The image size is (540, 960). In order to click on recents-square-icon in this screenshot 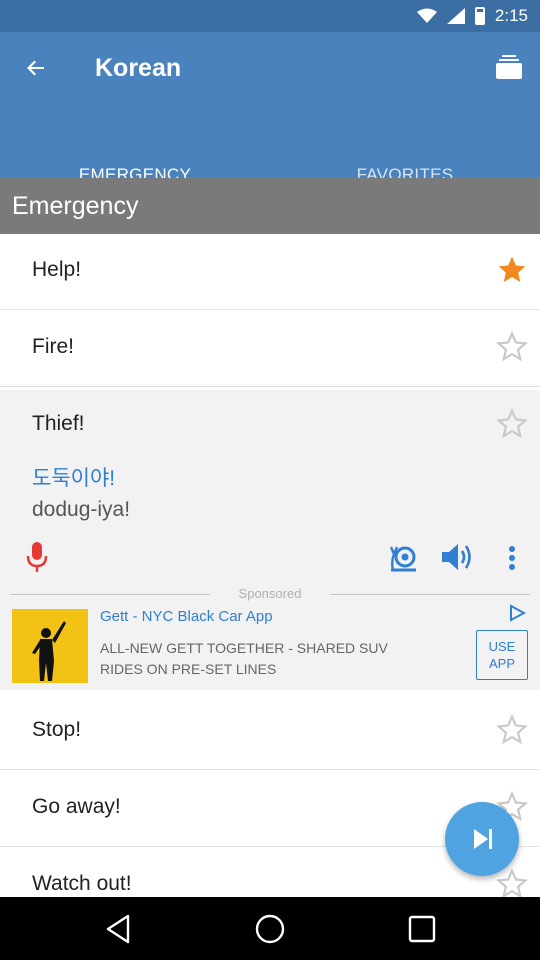, I will do `click(422, 929)`.